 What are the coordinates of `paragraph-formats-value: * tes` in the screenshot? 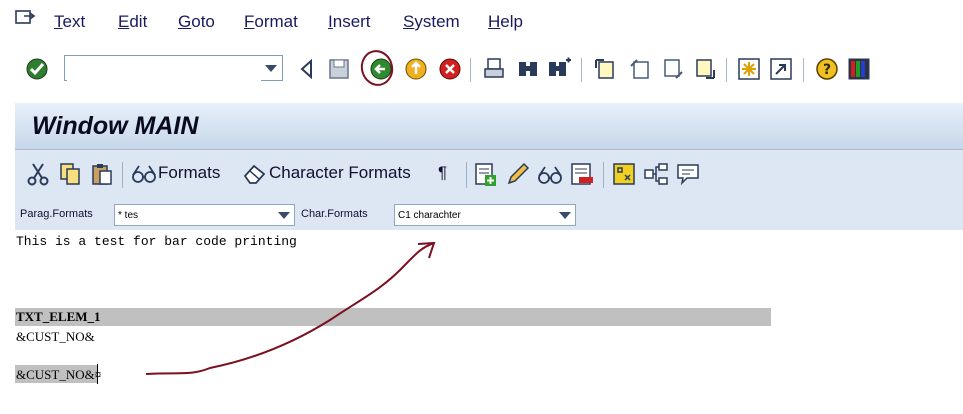 It's located at (128, 215).